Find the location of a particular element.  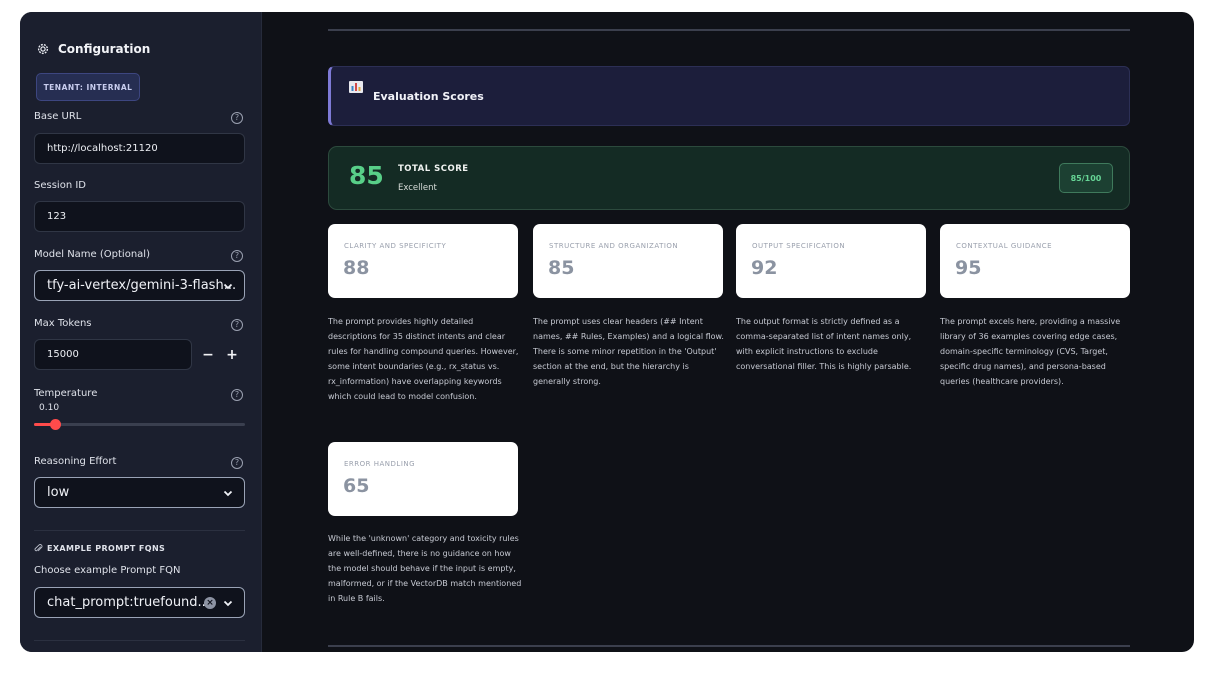

score-card-value: 95 is located at coordinates (968, 268).